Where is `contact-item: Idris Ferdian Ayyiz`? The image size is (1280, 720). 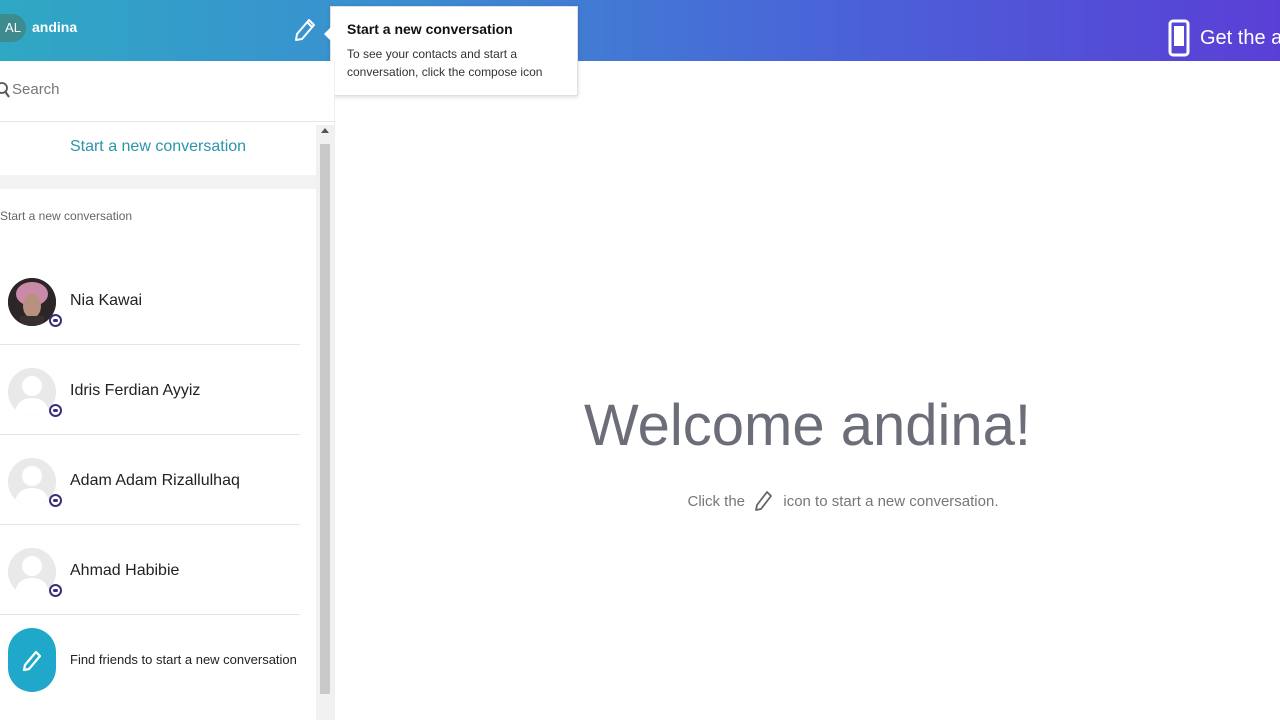 contact-item: Idris Ferdian Ayyiz is located at coordinates (150, 390).